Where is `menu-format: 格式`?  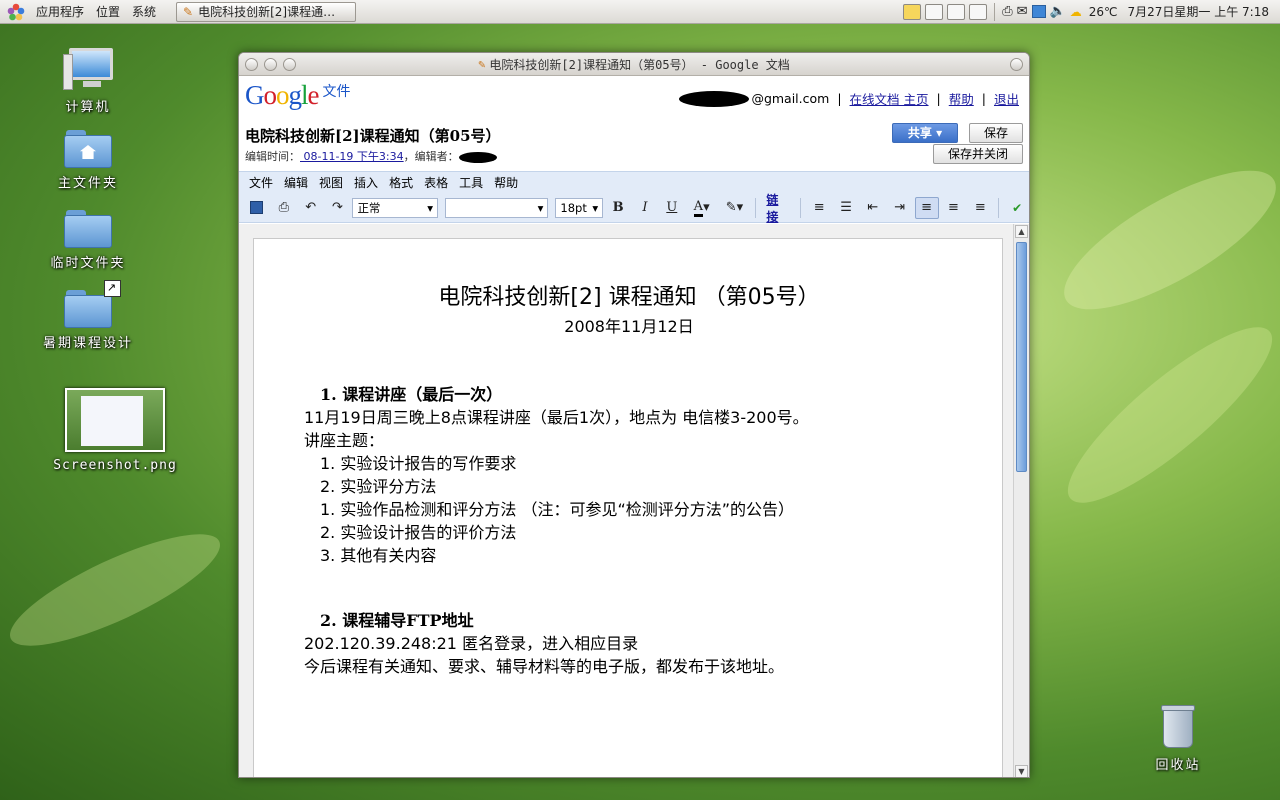 menu-format: 格式 is located at coordinates (404, 182).